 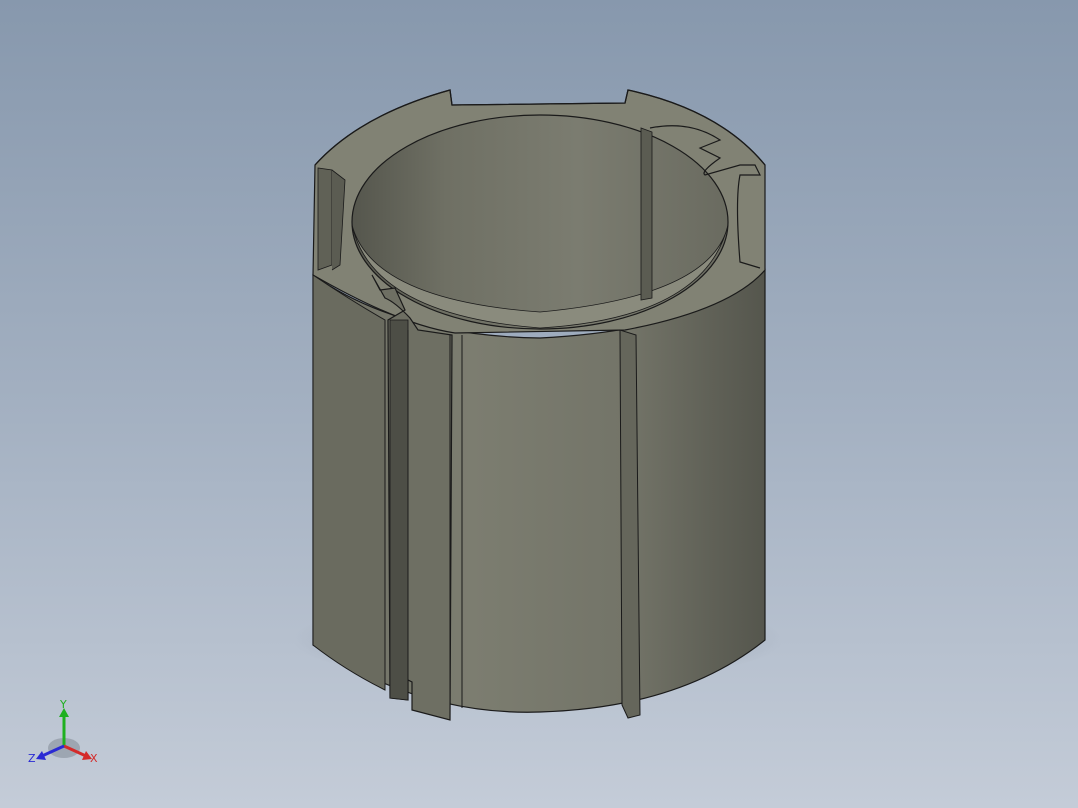 I want to click on x-axis-label: X, so click(x=94, y=758).